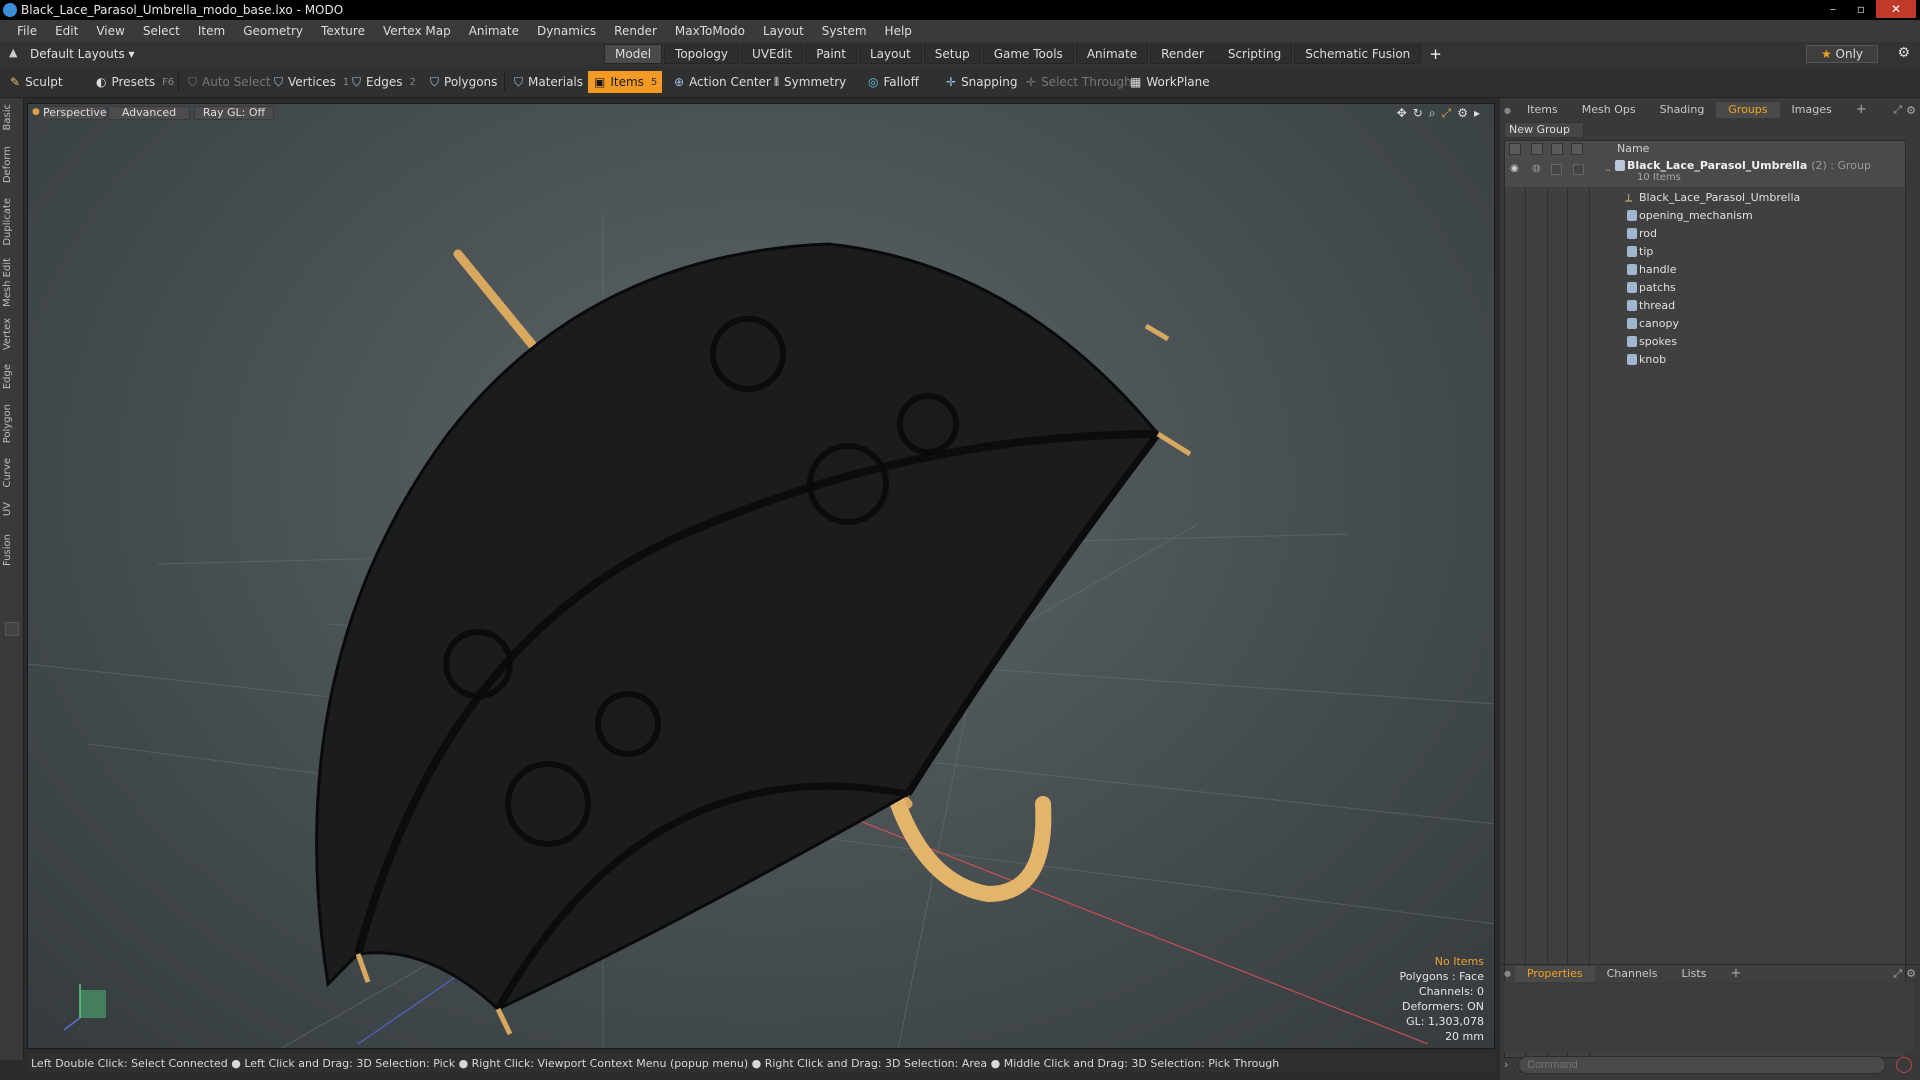 This screenshot has width=1920, height=1080. What do you see at coordinates (1182, 54) in the screenshot?
I see `tab-render: Render` at bounding box center [1182, 54].